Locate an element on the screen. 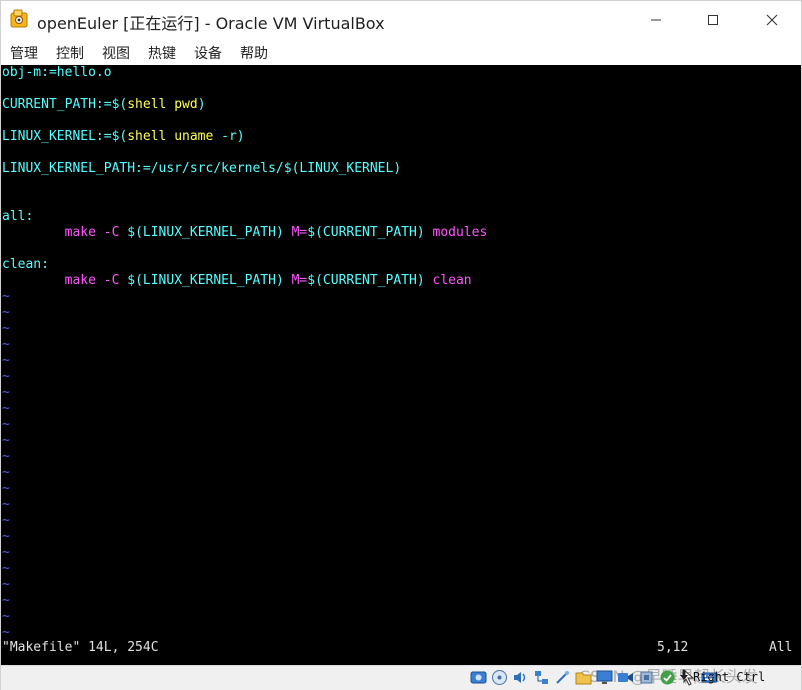  menu-view: 视图 is located at coordinates (116, 53).